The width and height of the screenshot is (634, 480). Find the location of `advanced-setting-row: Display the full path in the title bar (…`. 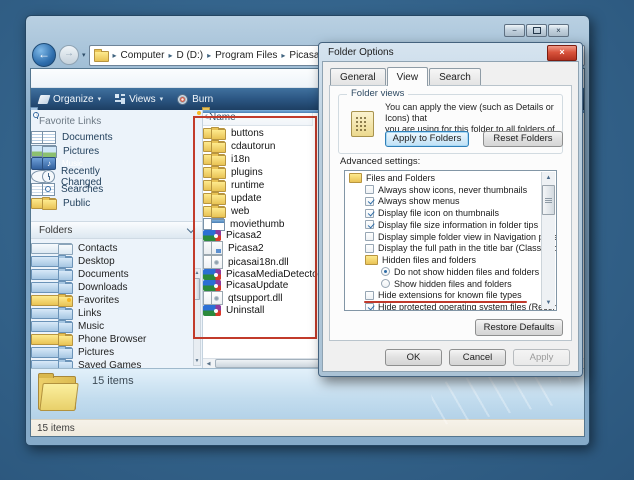

advanced-setting-row: Display the full path in the title bar (… is located at coordinates (451, 249).